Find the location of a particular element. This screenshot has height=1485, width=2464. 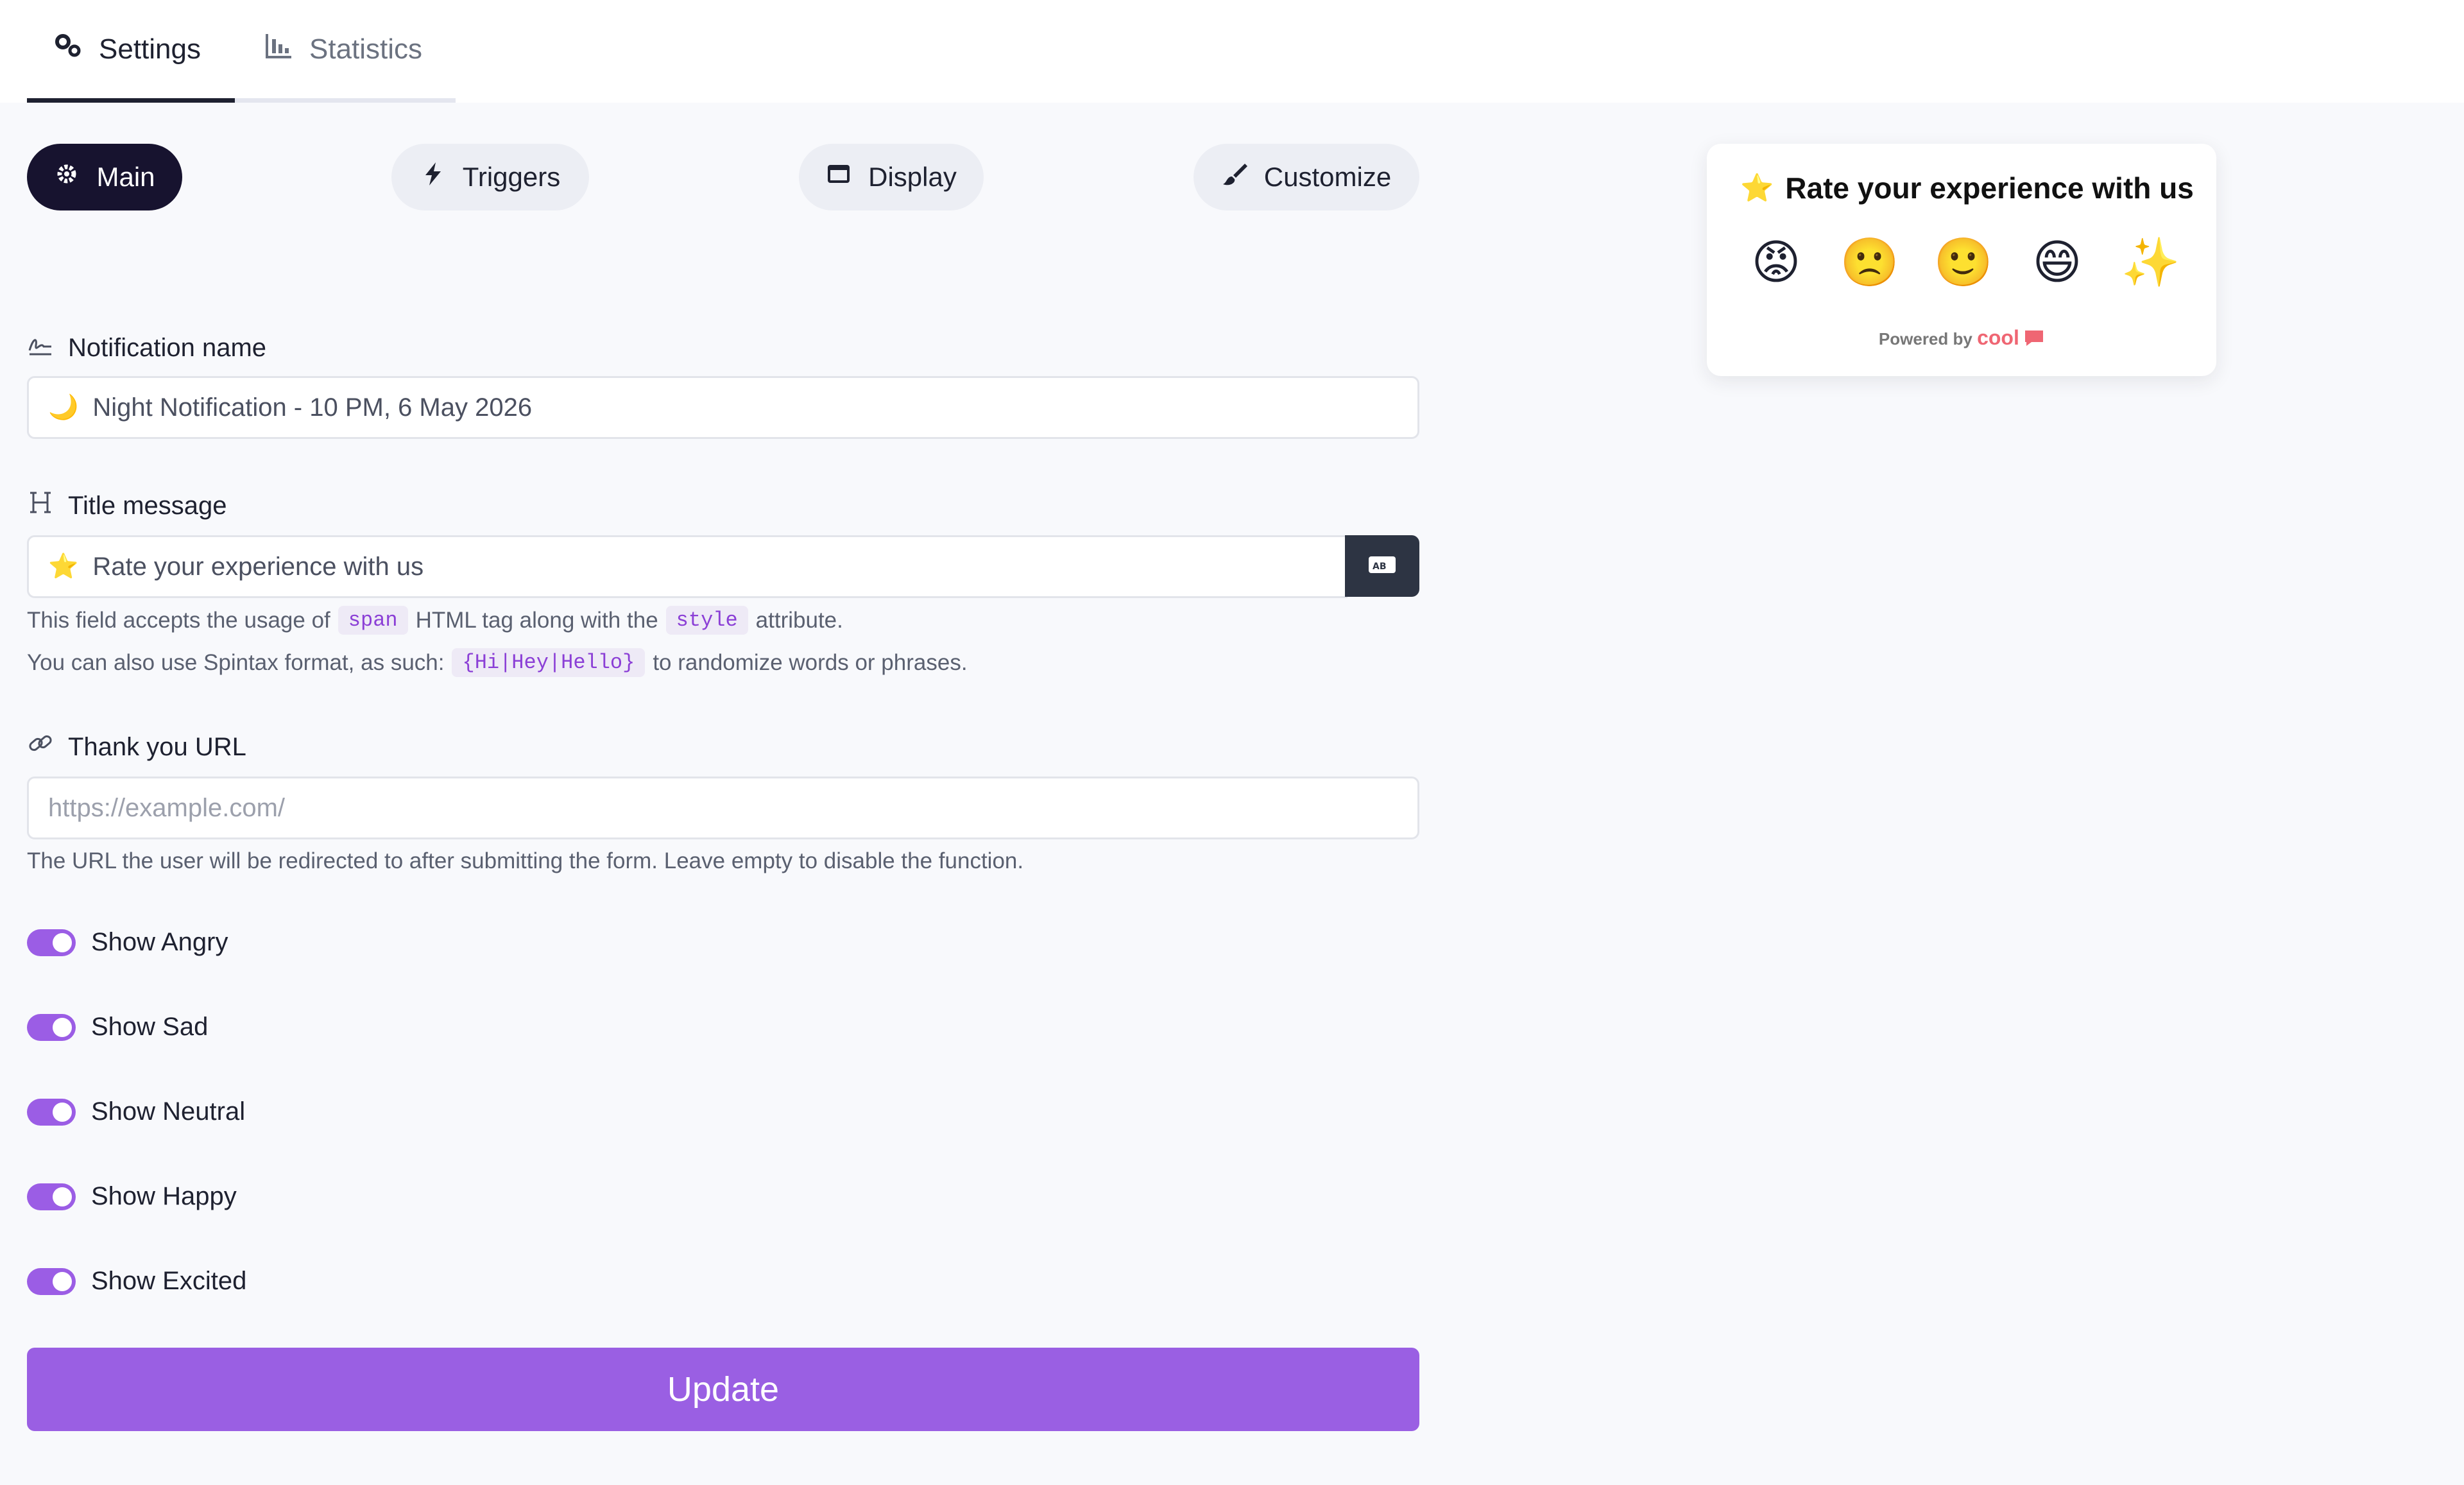

id-card-icon: AB is located at coordinates (1382, 566).